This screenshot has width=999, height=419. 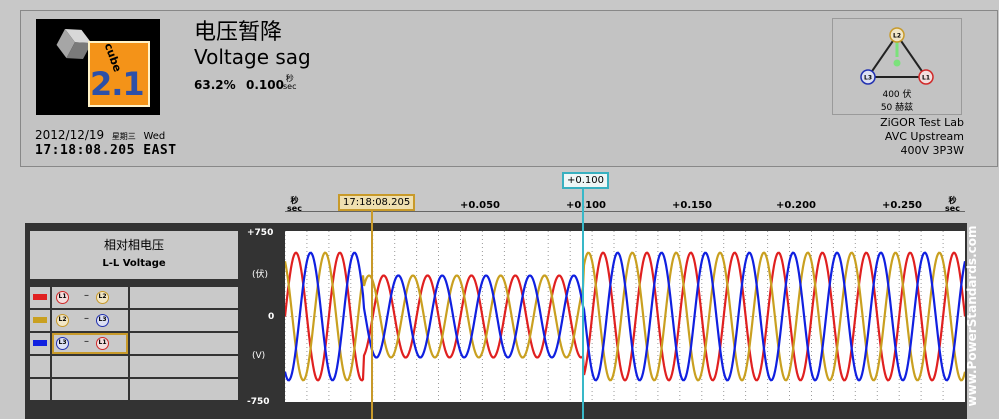 I want to click on cursor-time-tag: +0.100, so click(x=586, y=180).